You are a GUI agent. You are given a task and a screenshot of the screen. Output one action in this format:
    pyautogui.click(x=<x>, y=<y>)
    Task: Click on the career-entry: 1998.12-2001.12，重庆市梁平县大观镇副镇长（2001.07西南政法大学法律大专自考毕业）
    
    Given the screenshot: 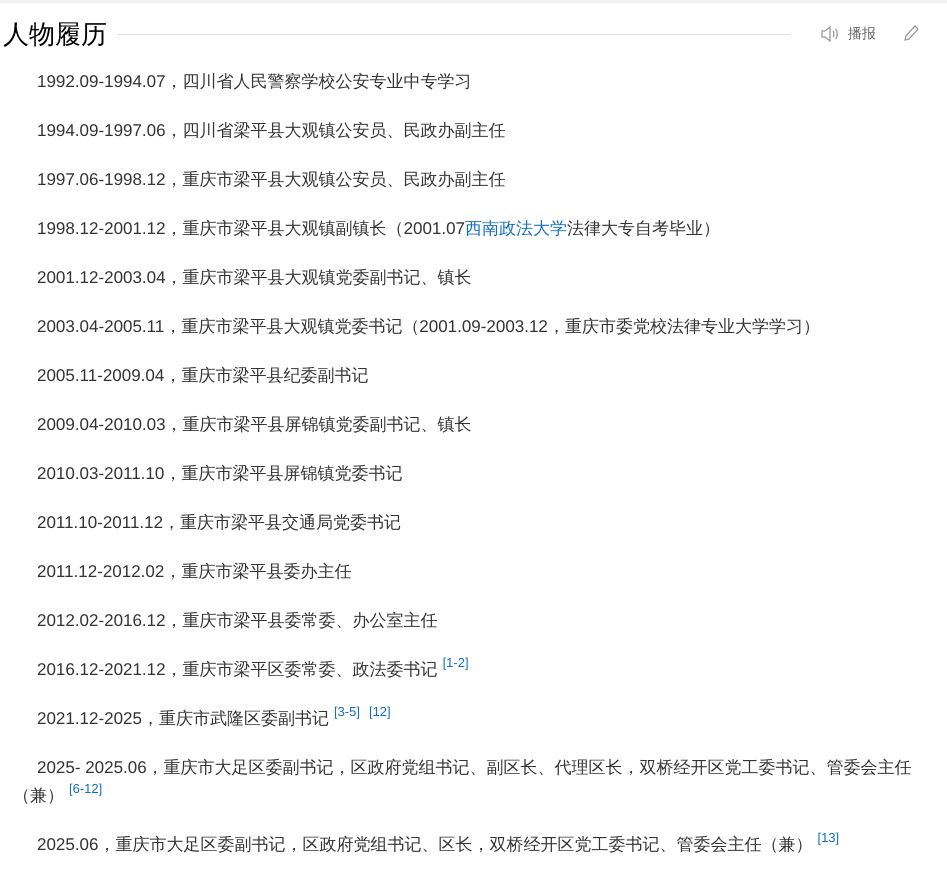 What is the action you would take?
    pyautogui.click(x=379, y=229)
    